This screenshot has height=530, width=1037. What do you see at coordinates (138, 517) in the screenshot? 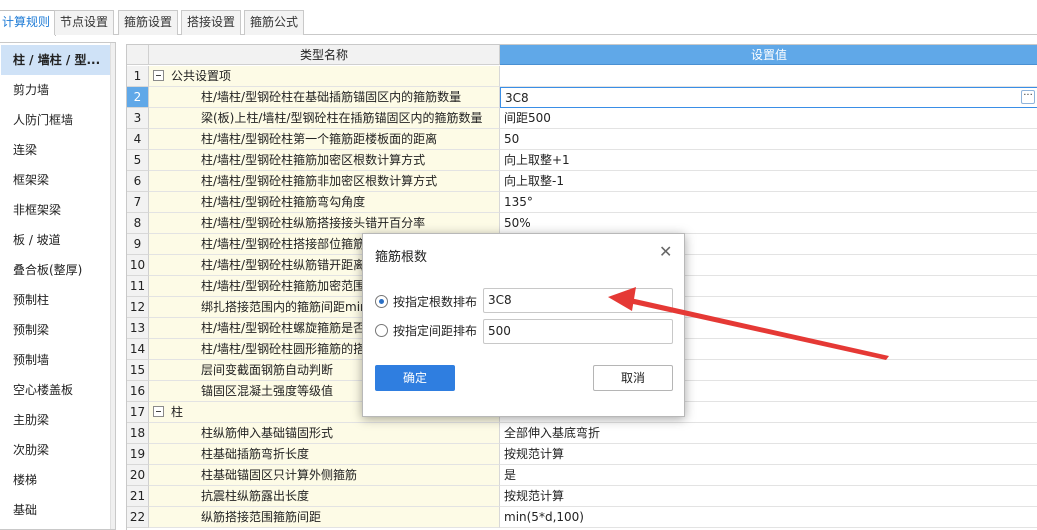
I see `row-number: 22` at bounding box center [138, 517].